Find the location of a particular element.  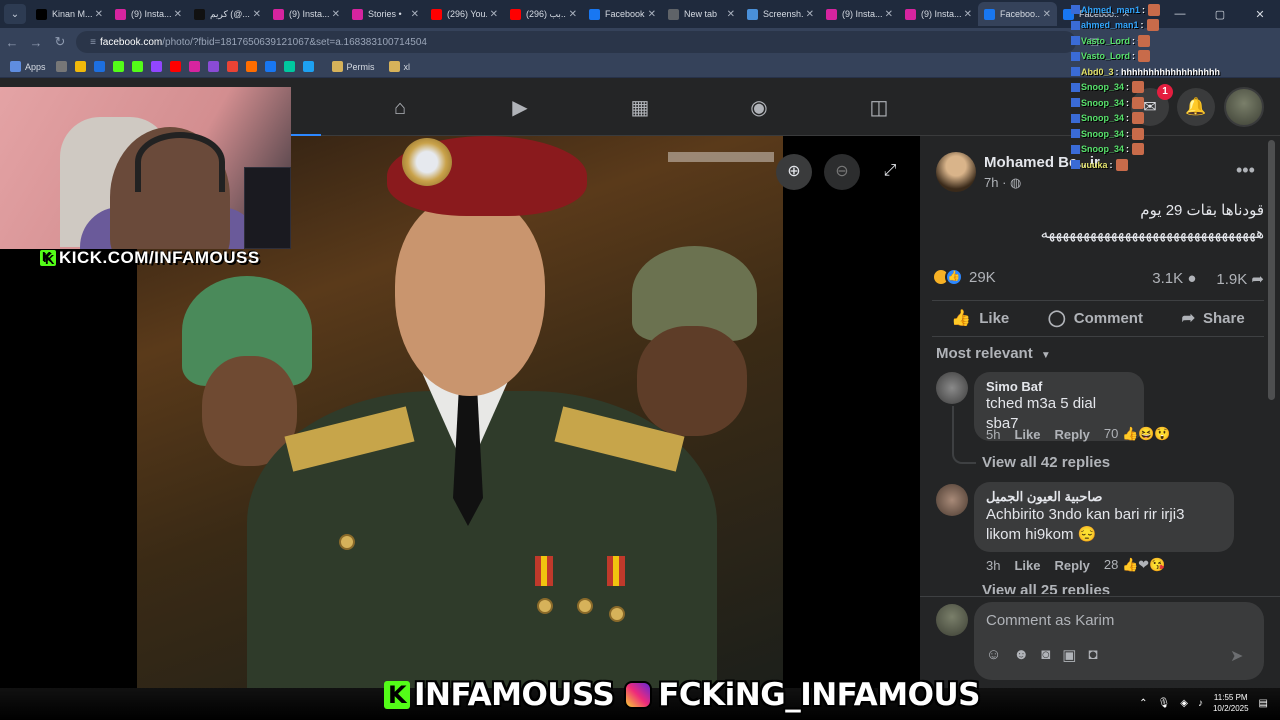

reaction-summary: 👍 29K is located at coordinates (964, 277).